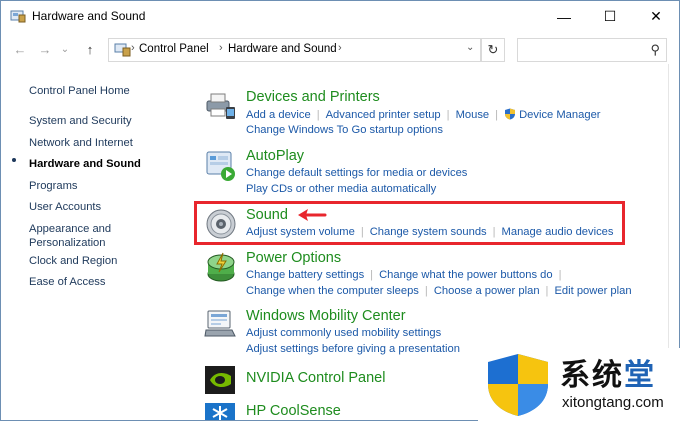  Describe the element at coordinates (315, 378) in the screenshot. I see `nvidia-control-panel-title: NVIDIA Control Panel` at that location.